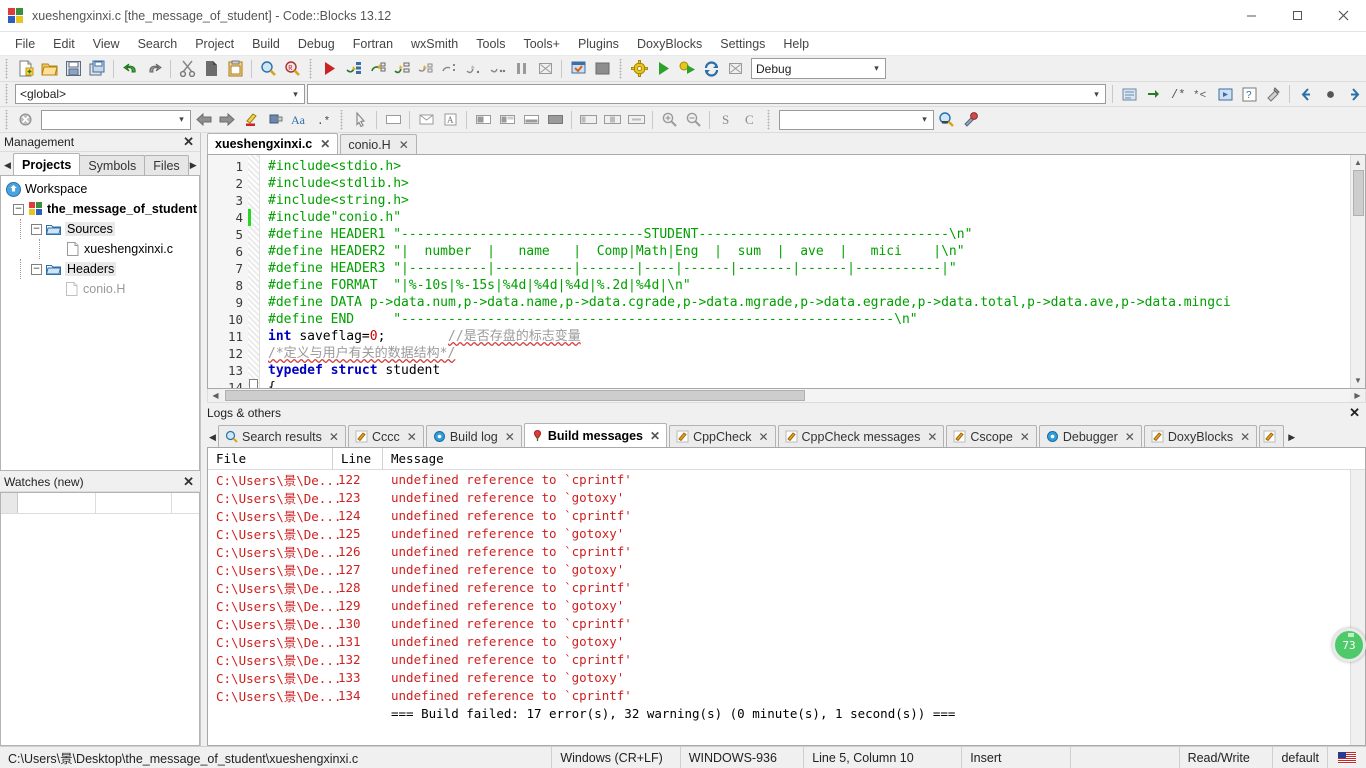 The image size is (1366, 768). Describe the element at coordinates (160, 94) in the screenshot. I see `scope-combo: <global> ▾` at that location.